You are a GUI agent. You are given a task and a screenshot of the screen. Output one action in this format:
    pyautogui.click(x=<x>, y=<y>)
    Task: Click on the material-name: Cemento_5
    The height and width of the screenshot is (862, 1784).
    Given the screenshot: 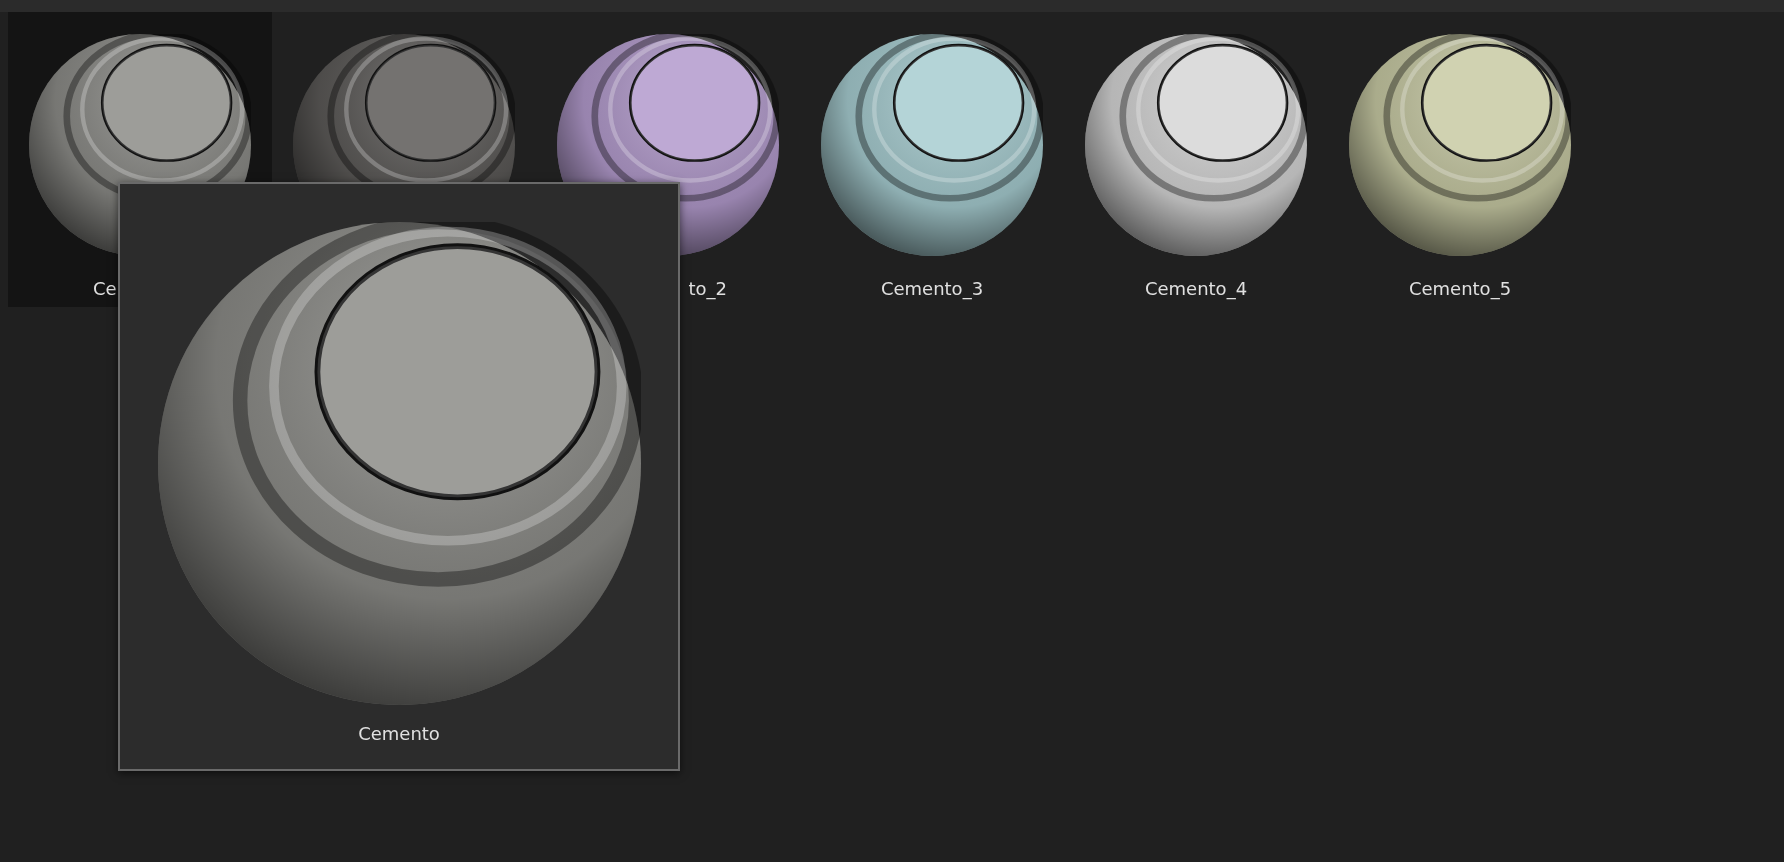 What is the action you would take?
    pyautogui.click(x=1460, y=288)
    